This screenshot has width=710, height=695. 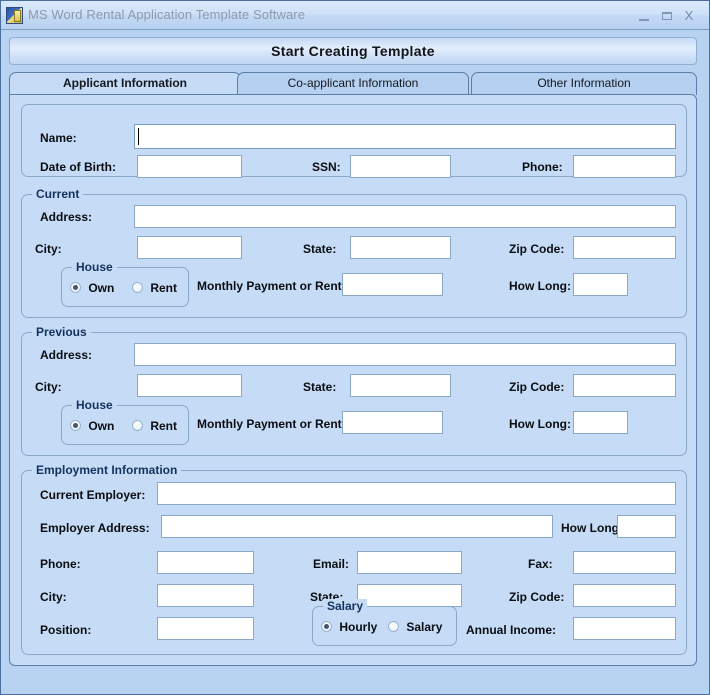 What do you see at coordinates (189, 385) in the screenshot?
I see `previous-city-input` at bounding box center [189, 385].